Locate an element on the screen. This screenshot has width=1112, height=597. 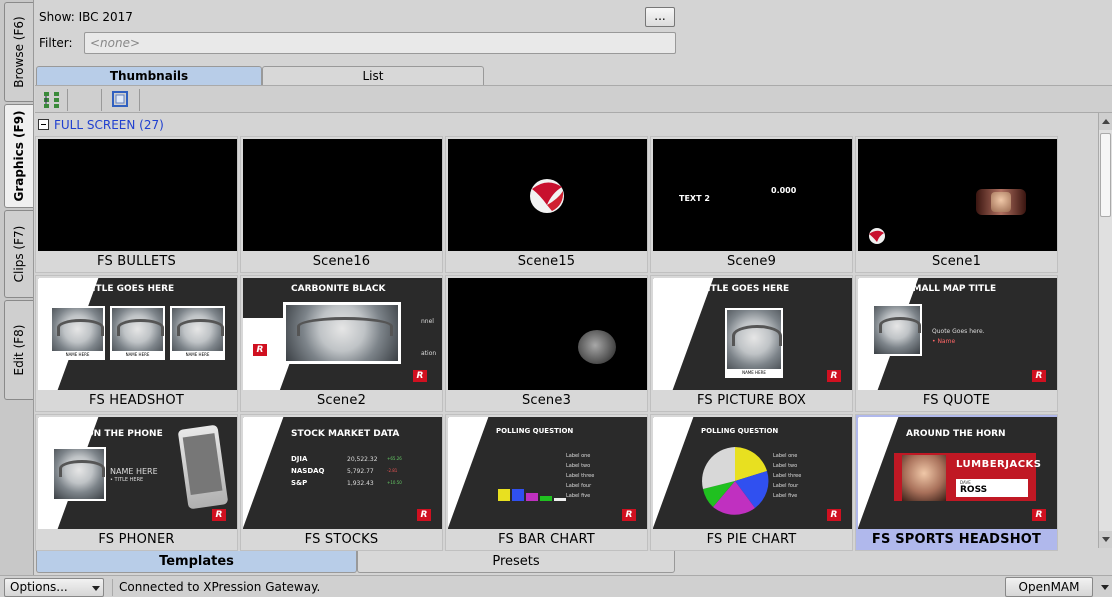
filter-field: <none> is located at coordinates (380, 43).